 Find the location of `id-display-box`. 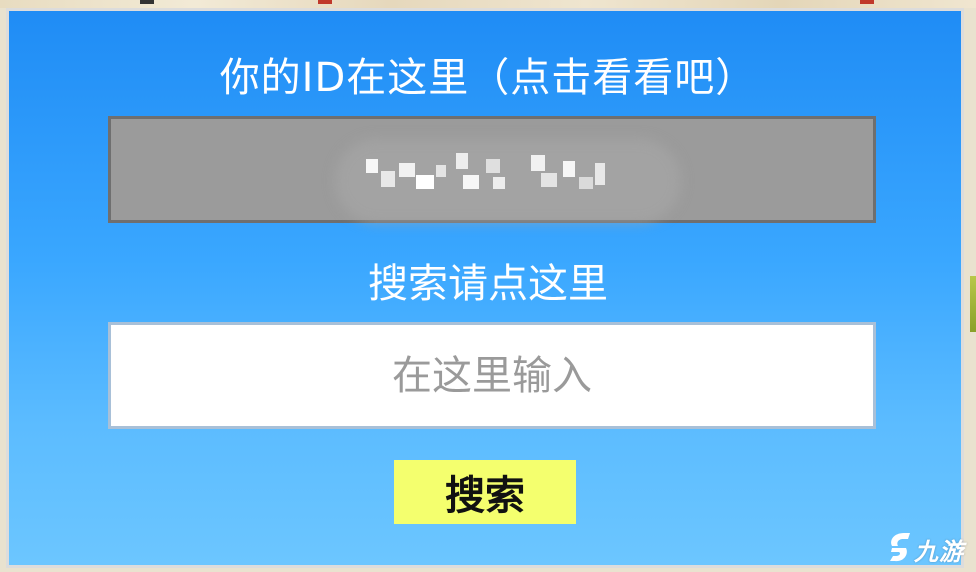

id-display-box is located at coordinates (492, 169).